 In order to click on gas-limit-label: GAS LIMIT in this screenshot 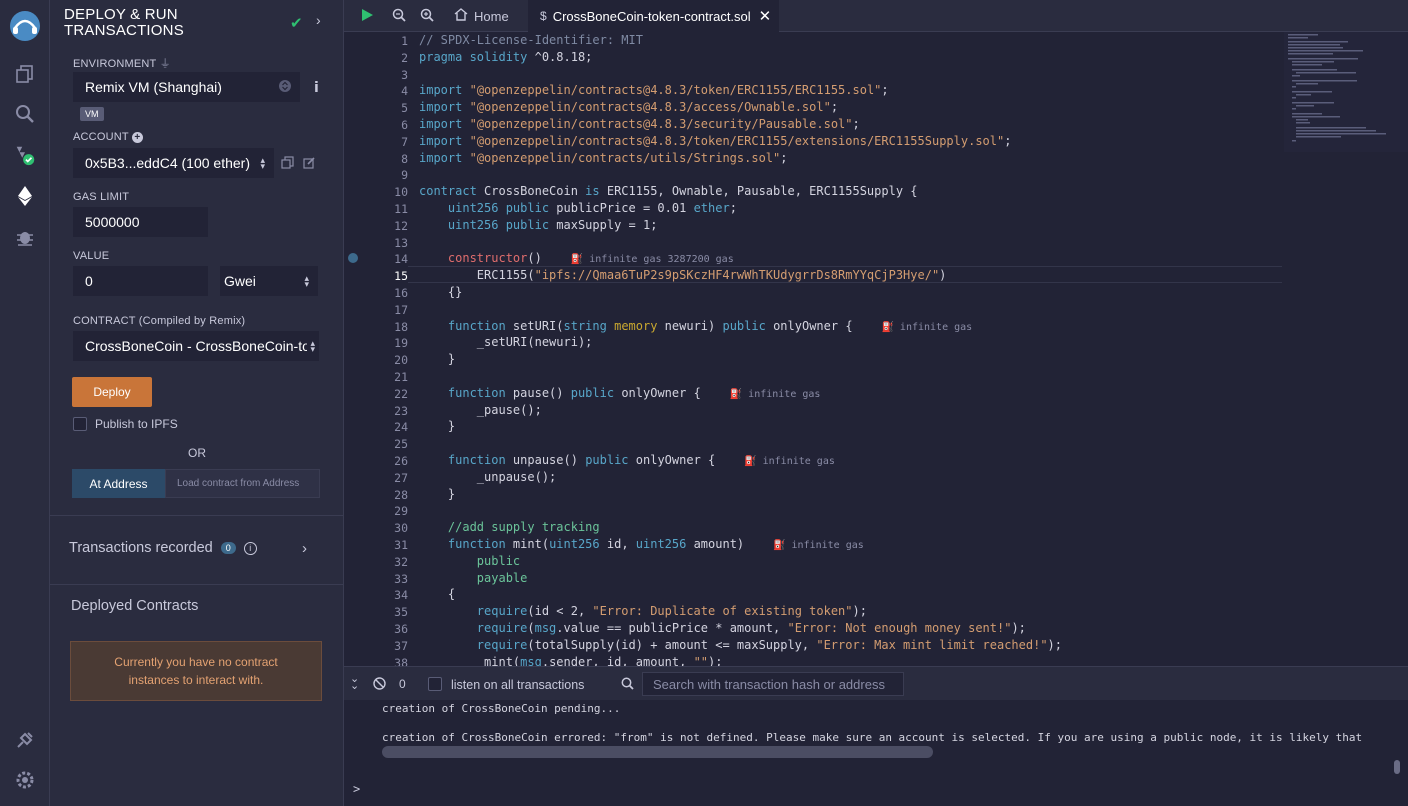, I will do `click(101, 197)`.